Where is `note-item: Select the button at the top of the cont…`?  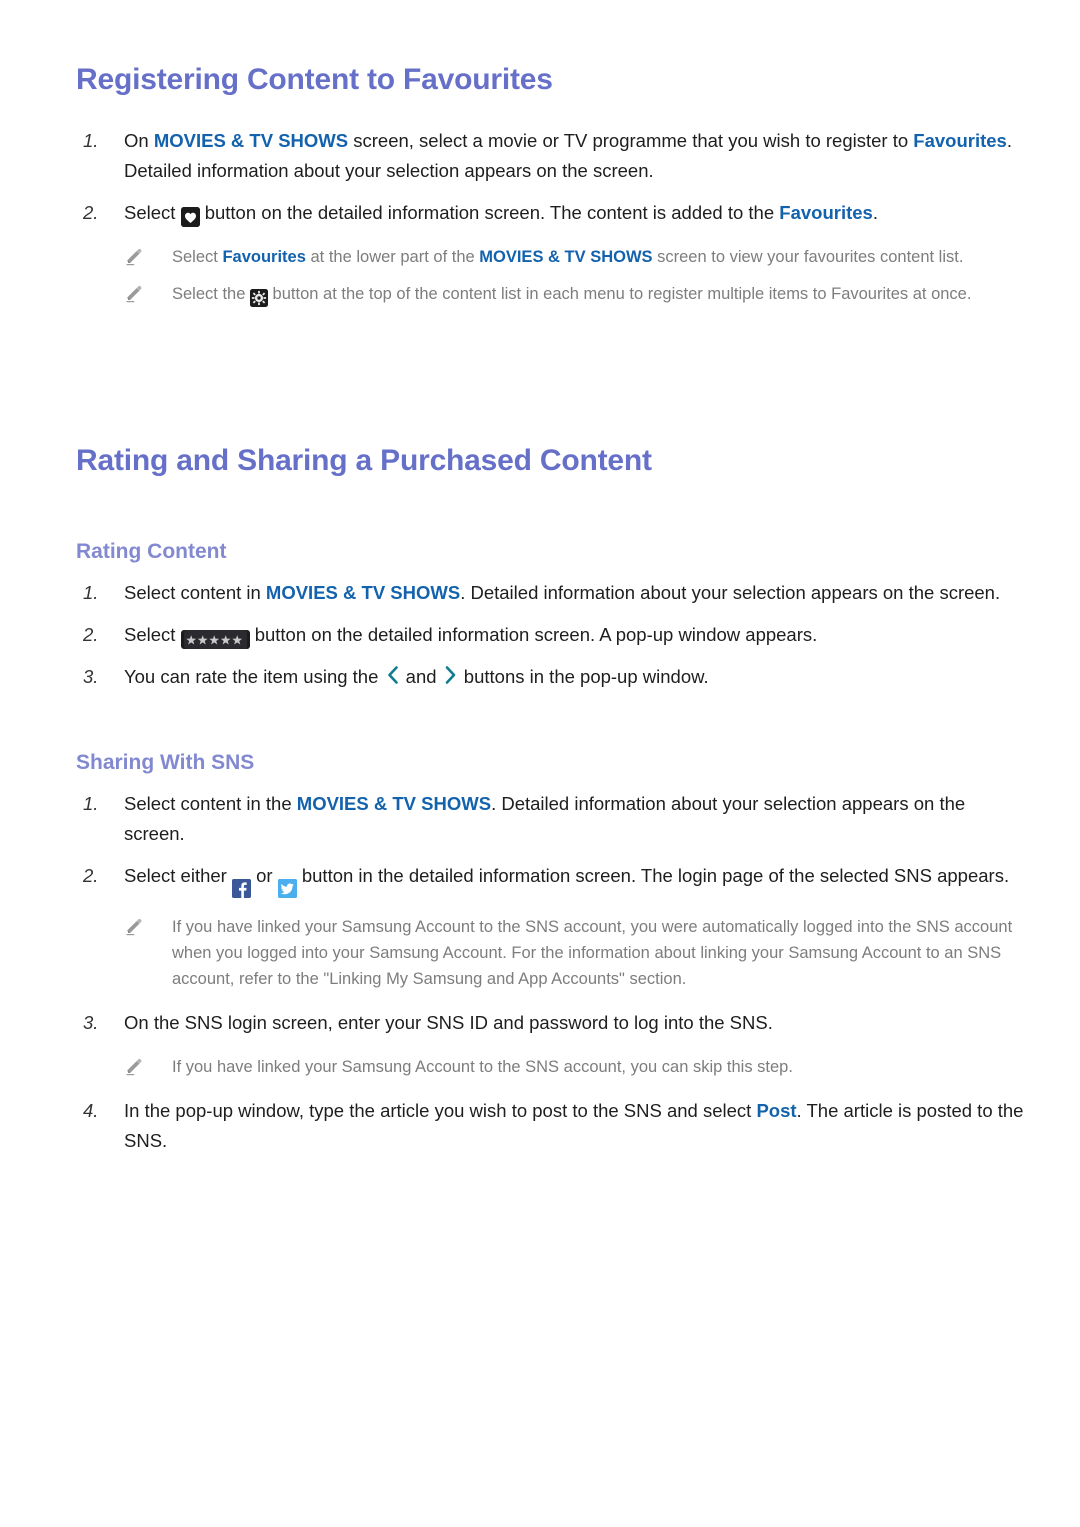 note-item: Select the button at the top of the cont… is located at coordinates (552, 294).